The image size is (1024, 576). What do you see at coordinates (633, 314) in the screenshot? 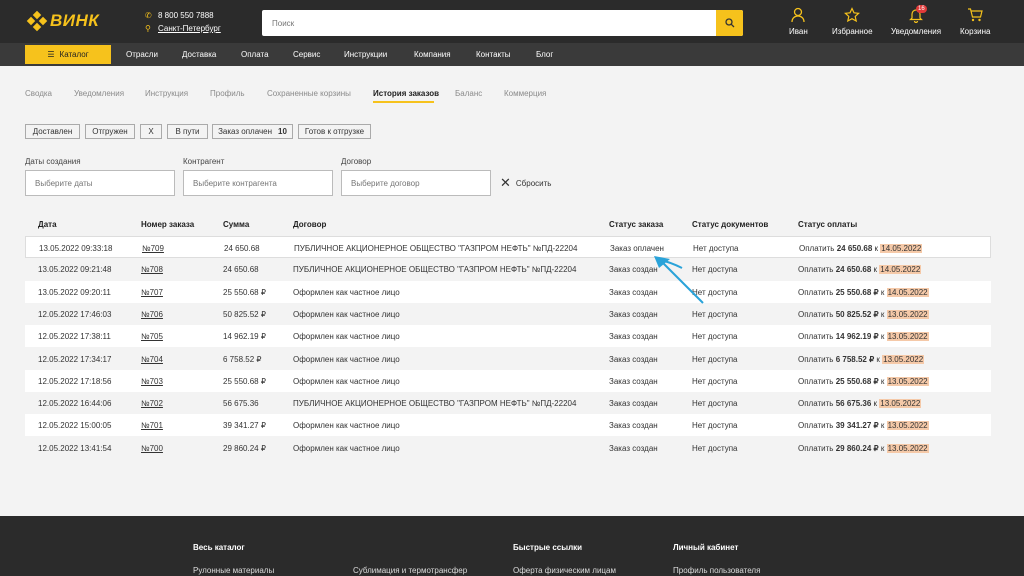
I see `cell-order-status: Заказ создан` at bounding box center [633, 314].